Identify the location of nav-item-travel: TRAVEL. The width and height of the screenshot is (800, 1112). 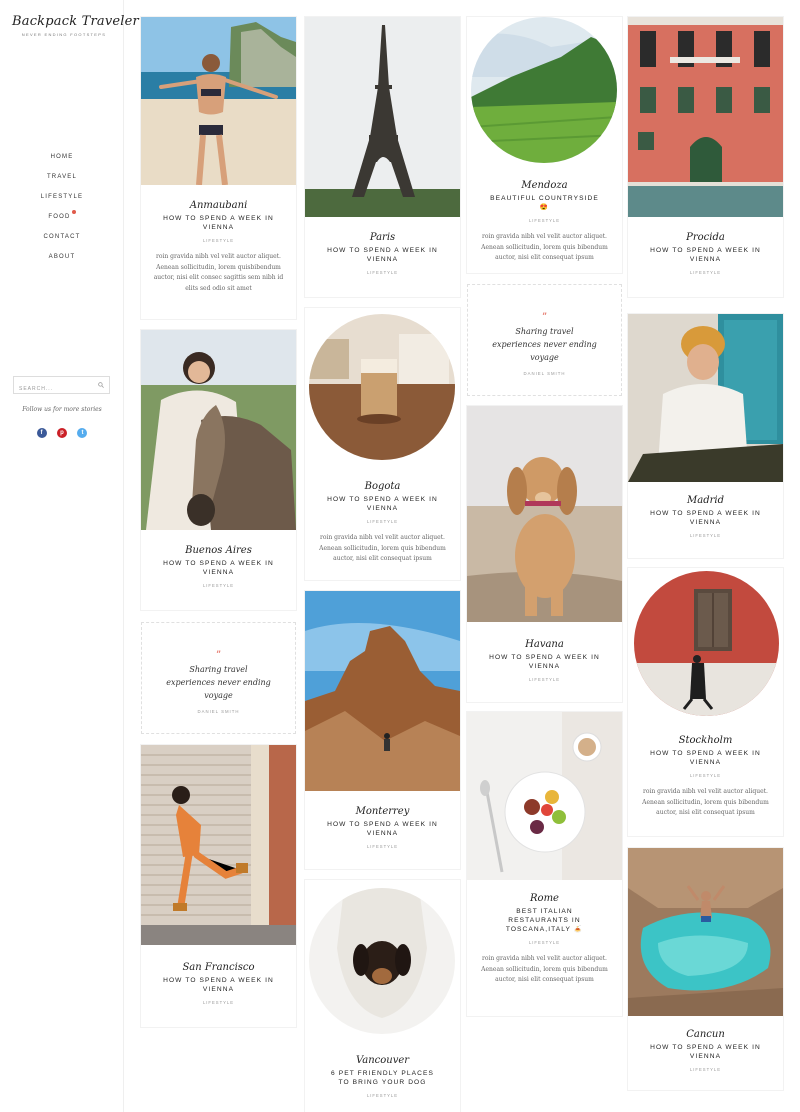
(62, 180).